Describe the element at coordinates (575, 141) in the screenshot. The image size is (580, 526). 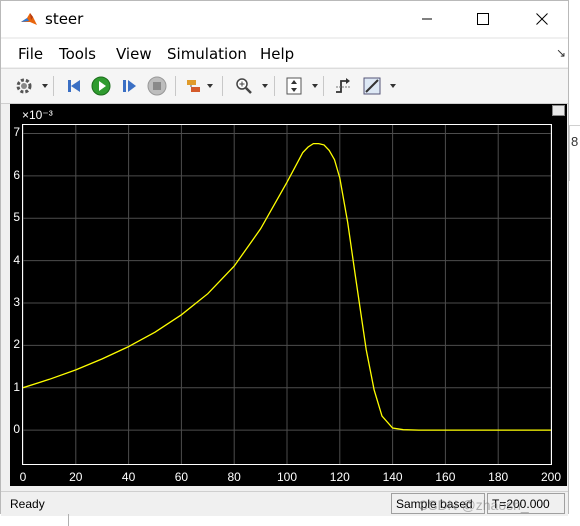
I see `background-window-text: 8` at that location.